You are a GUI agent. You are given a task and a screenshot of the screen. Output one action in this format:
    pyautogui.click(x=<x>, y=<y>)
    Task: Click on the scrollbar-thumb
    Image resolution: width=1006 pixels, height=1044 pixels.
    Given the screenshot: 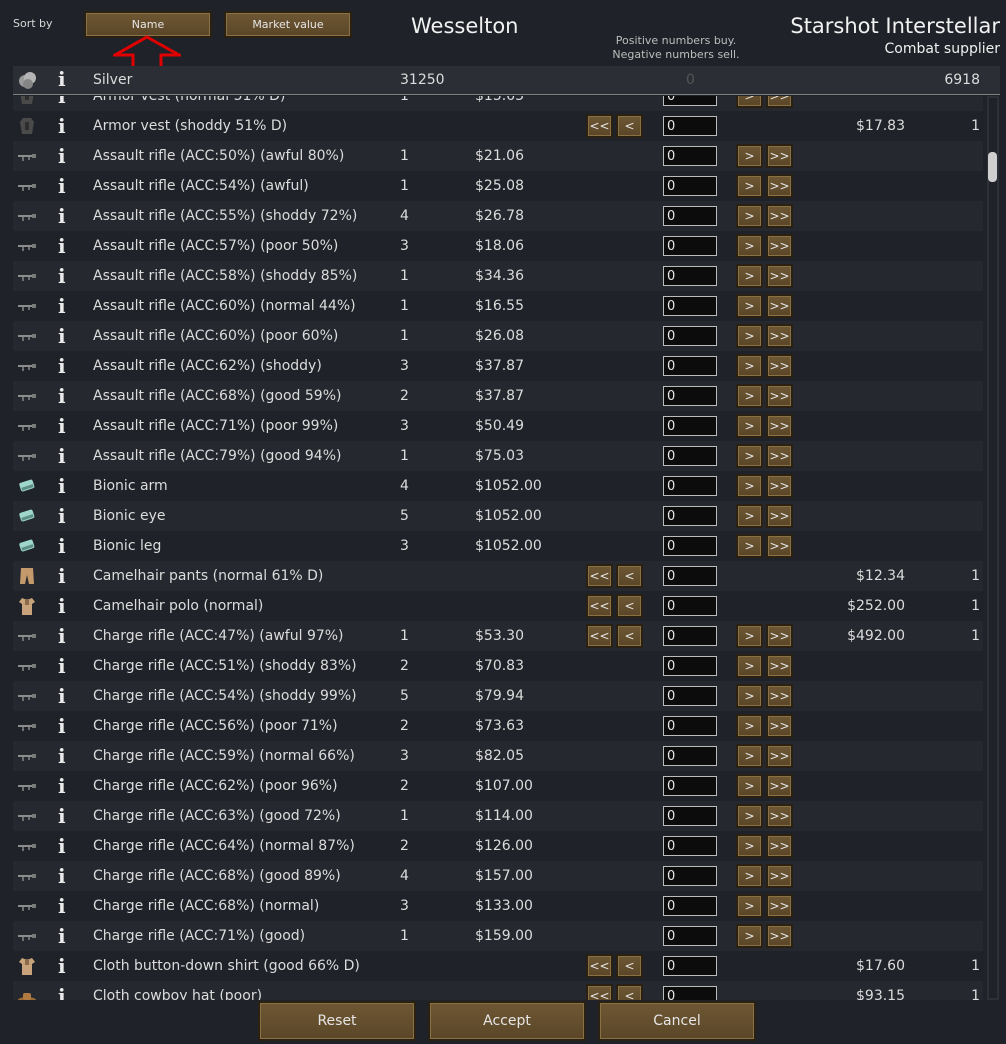 What is the action you would take?
    pyautogui.click(x=992, y=167)
    